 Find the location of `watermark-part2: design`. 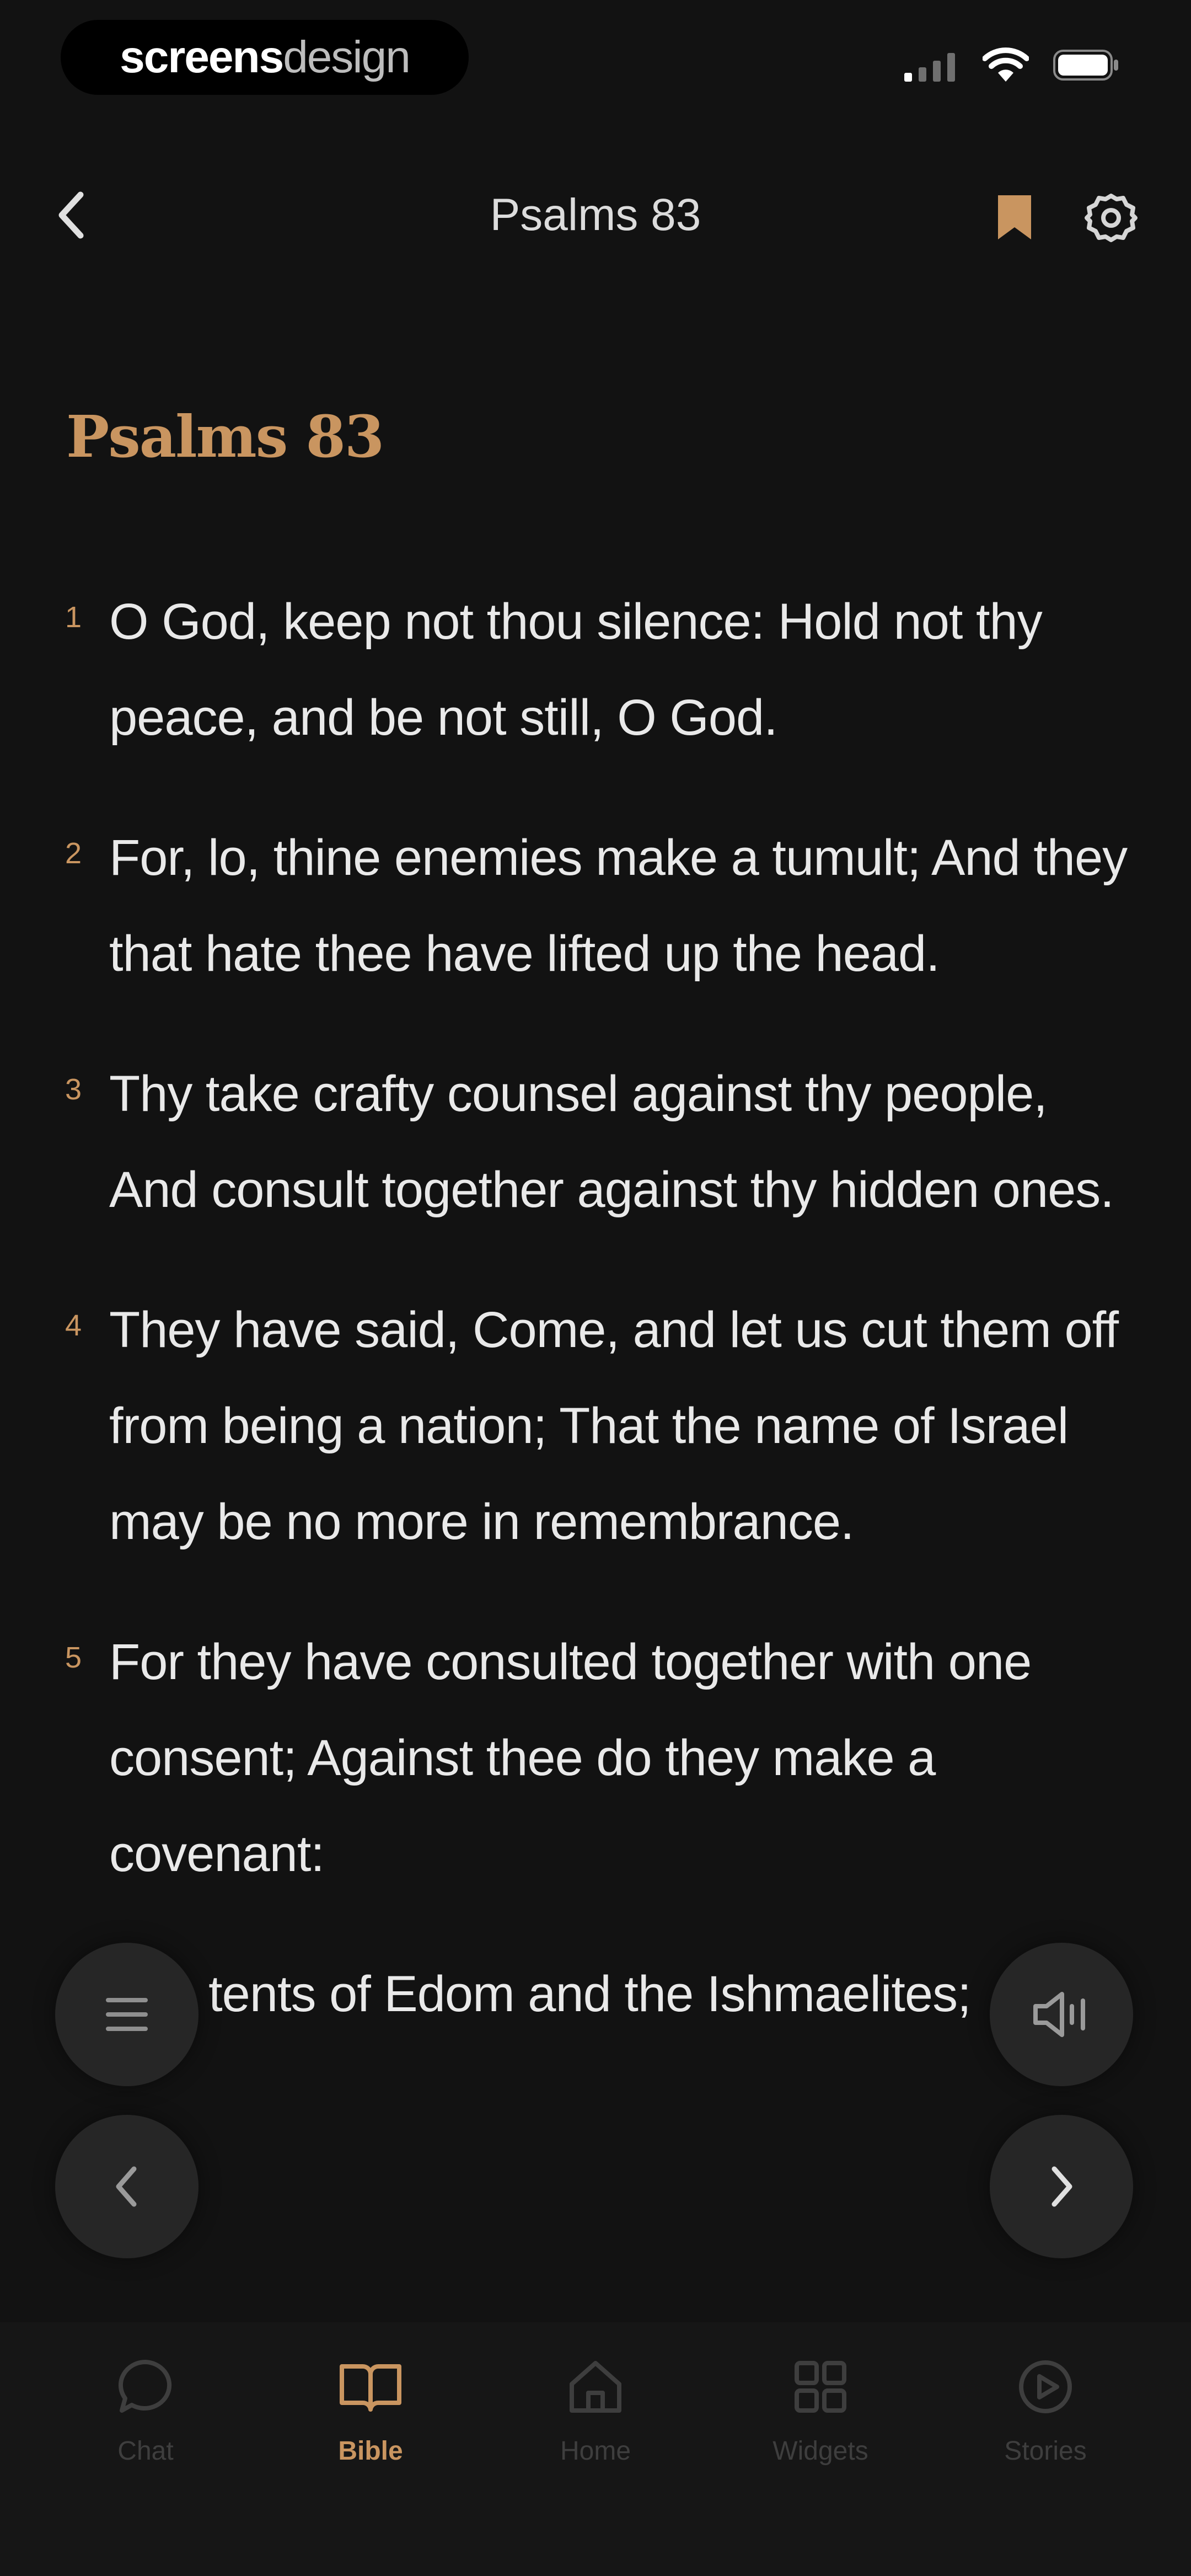

watermark-part2: design is located at coordinates (347, 57).